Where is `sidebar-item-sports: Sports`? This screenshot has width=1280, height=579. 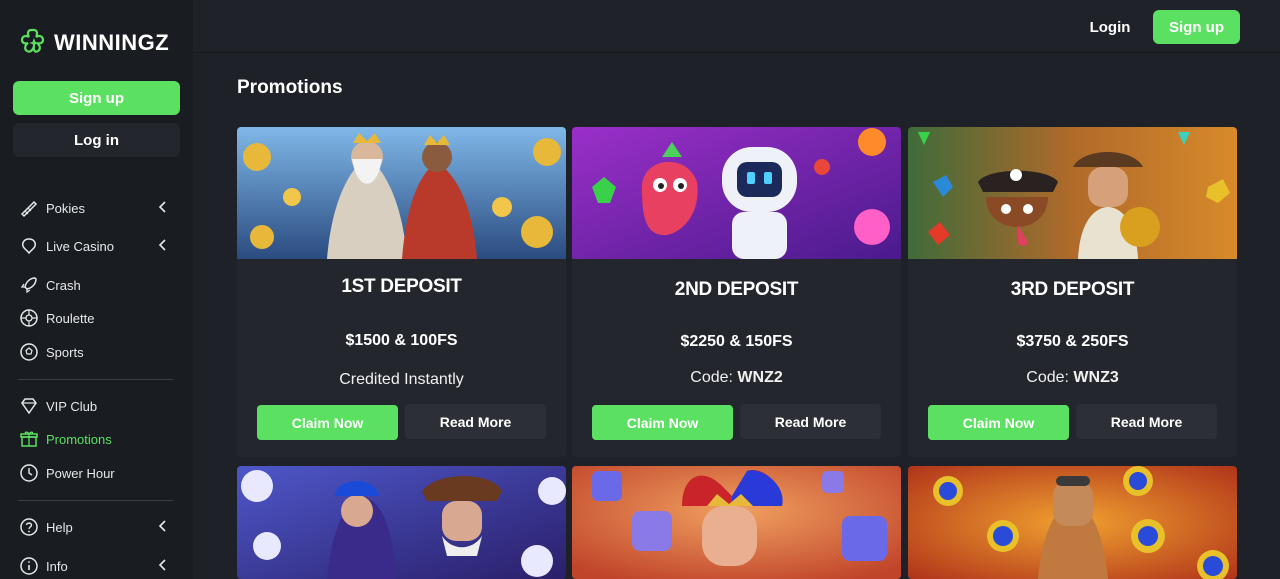
sidebar-item-sports: Sports is located at coordinates (96, 352).